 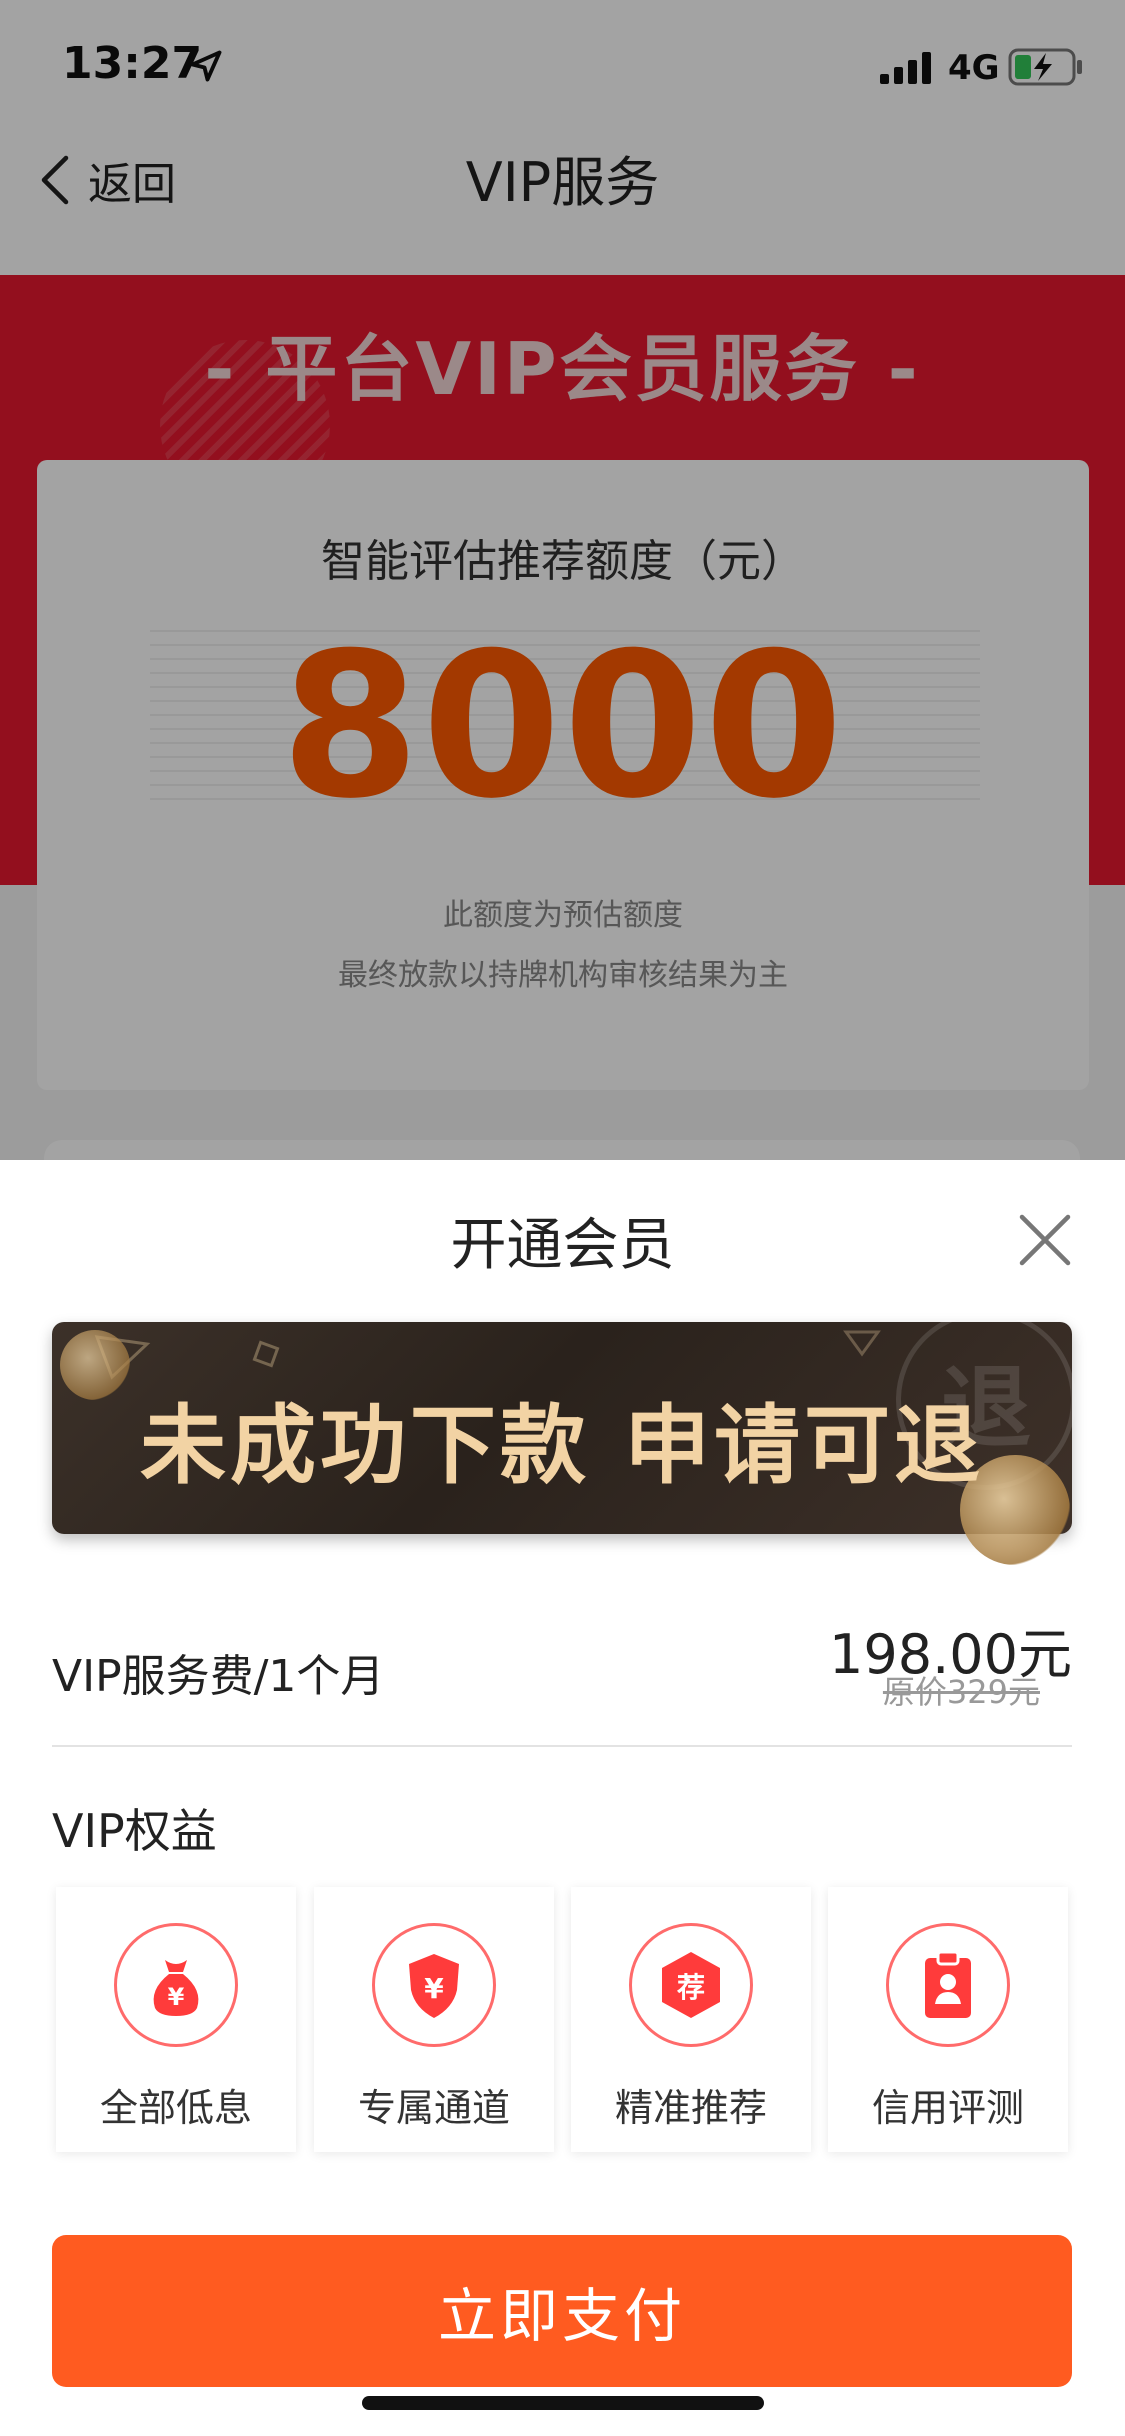 I want to click on recommend-glyph: 荐, so click(x=691, y=1987).